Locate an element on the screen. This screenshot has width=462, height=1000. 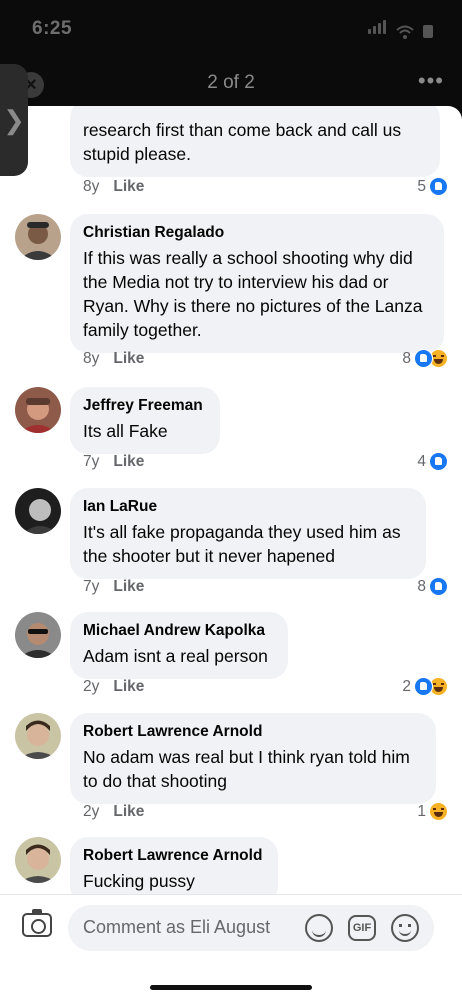
viewer-top-bar: × 2 of 2 ••• is located at coordinates (231, 84).